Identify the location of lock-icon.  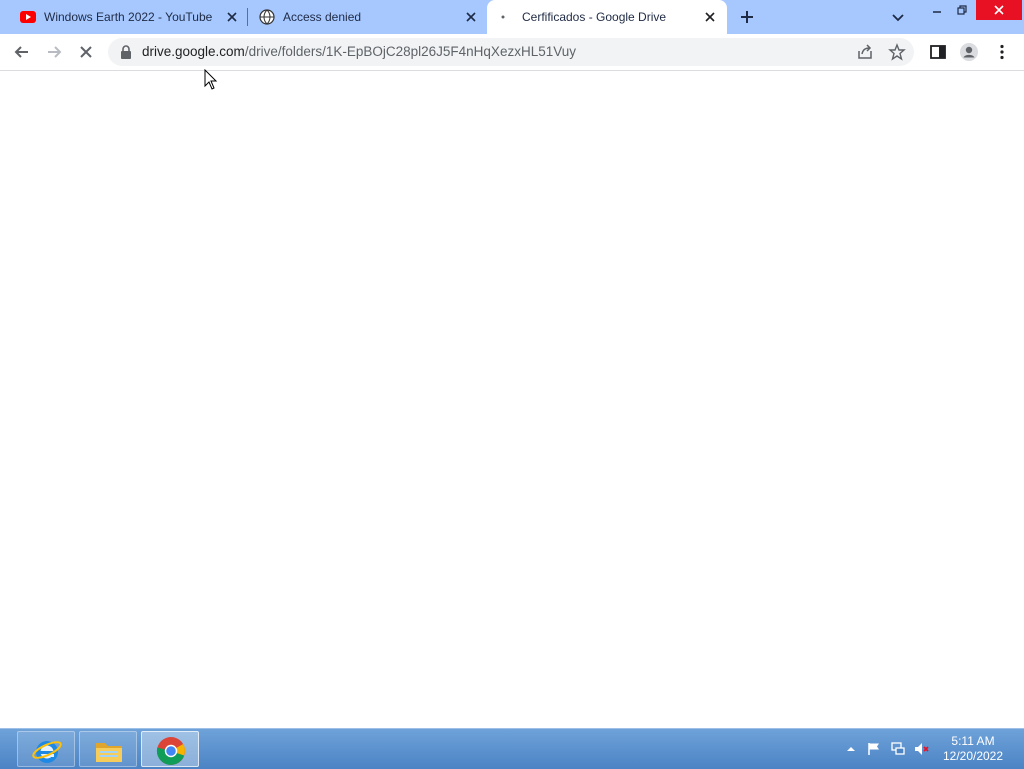
(126, 52).